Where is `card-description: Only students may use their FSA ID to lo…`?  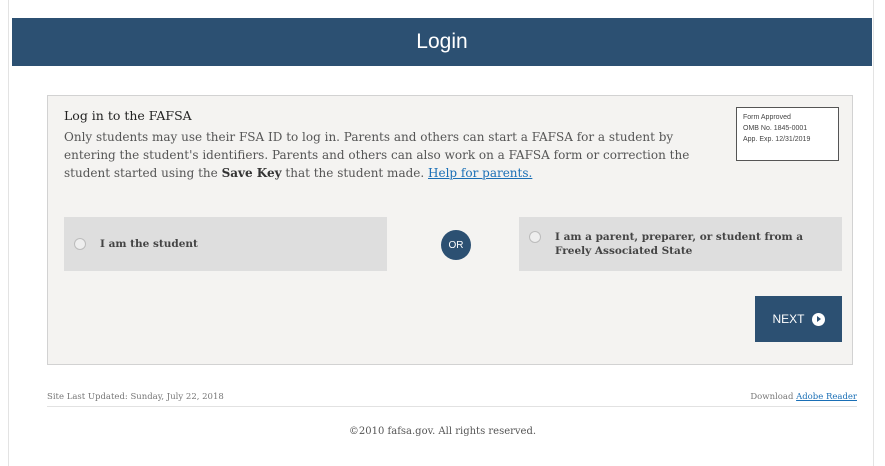
card-description: Only students may use their FSA ID to lo… is located at coordinates (391, 155).